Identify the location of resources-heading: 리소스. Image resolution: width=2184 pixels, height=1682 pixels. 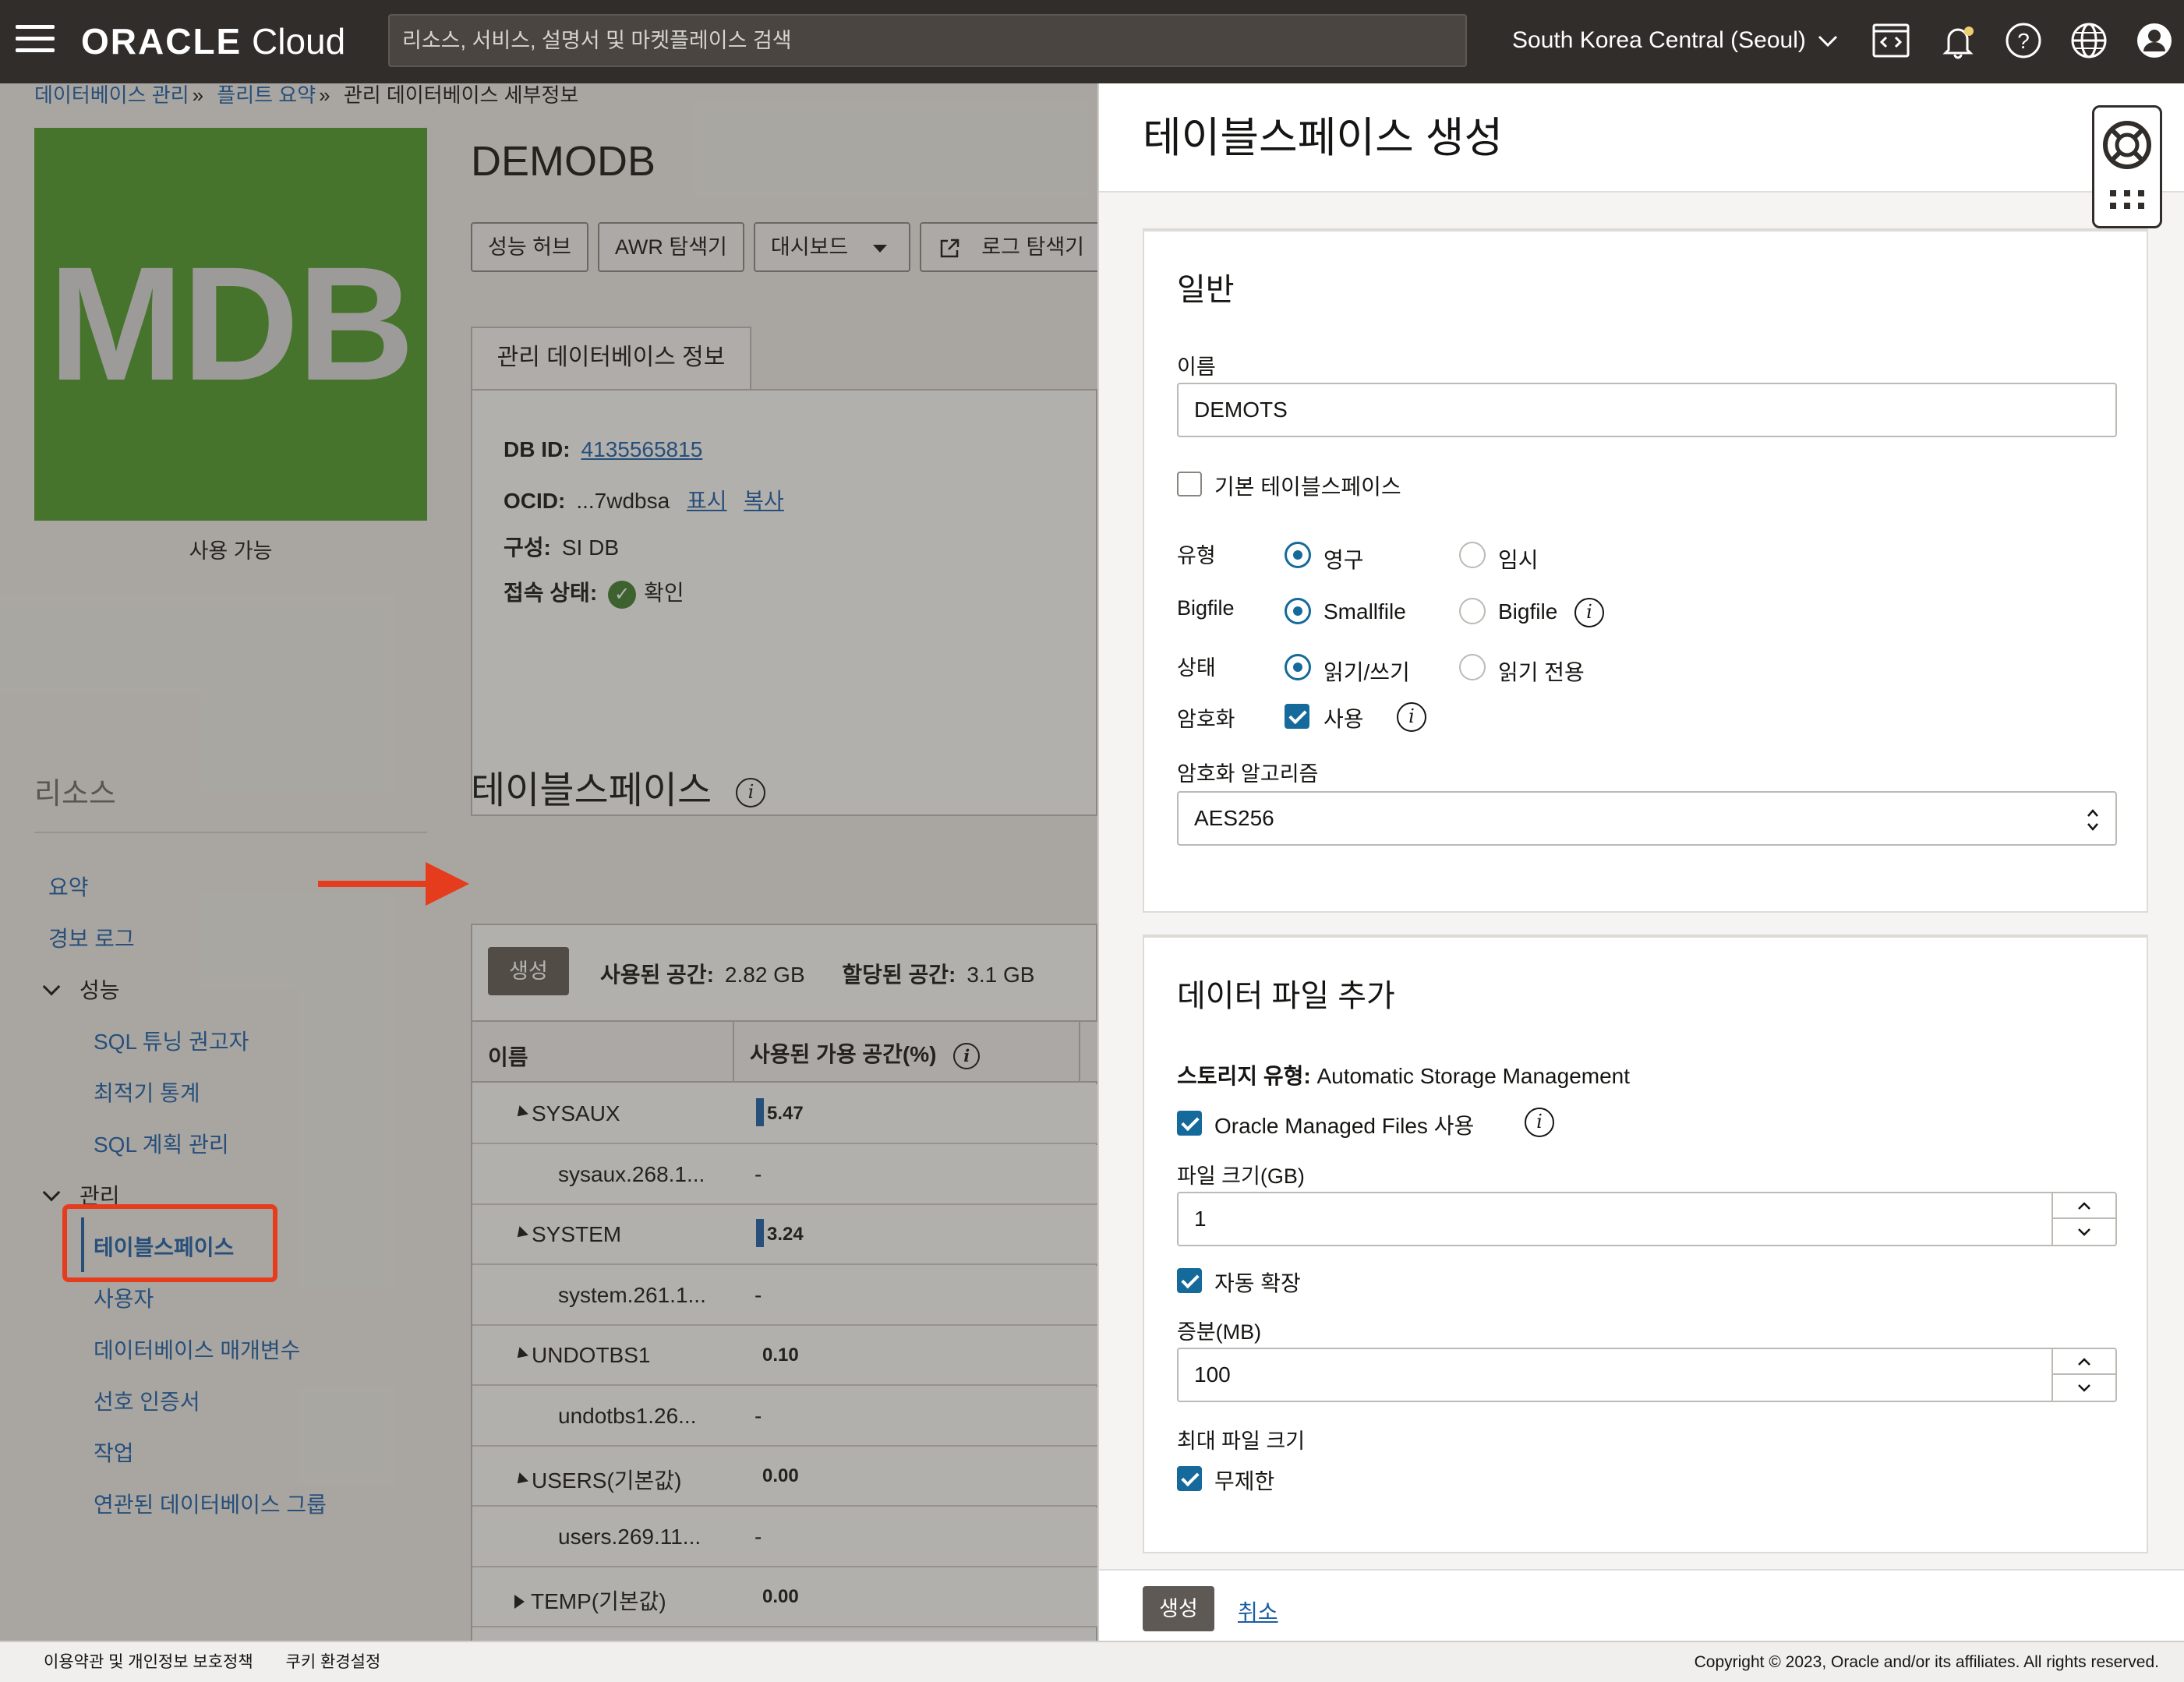
(75, 794).